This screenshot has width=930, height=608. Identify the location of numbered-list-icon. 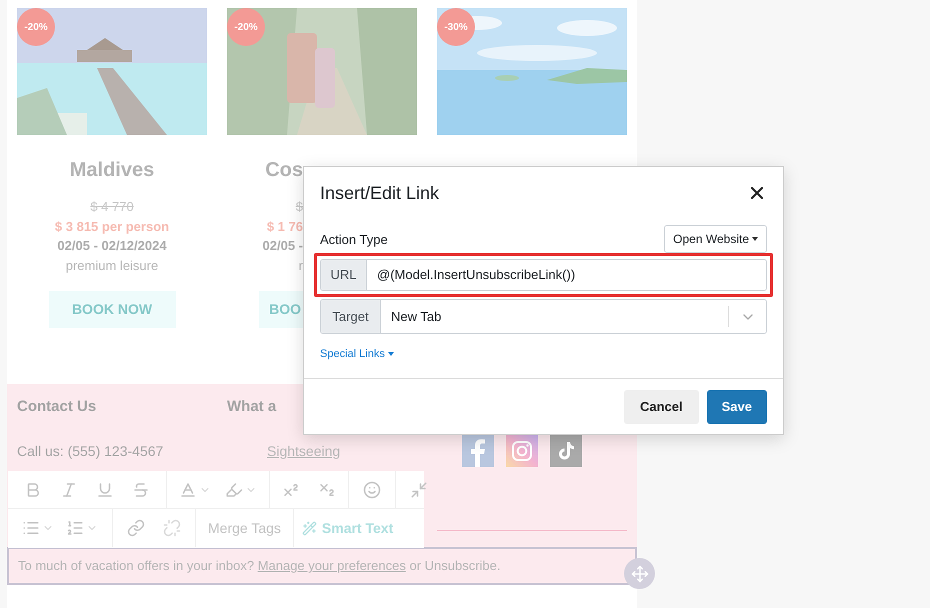
(75, 528).